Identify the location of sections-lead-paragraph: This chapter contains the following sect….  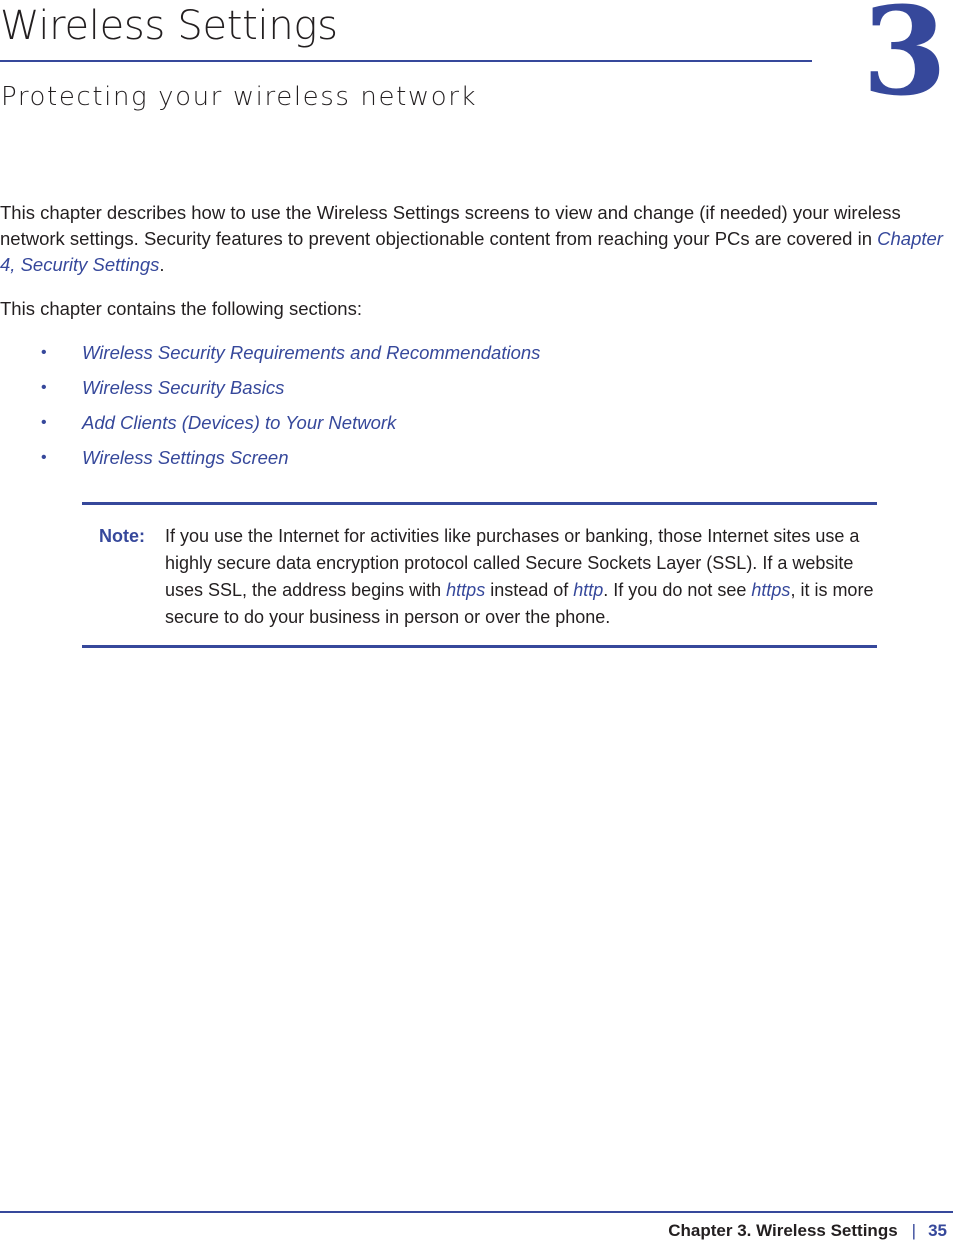
(181, 308).